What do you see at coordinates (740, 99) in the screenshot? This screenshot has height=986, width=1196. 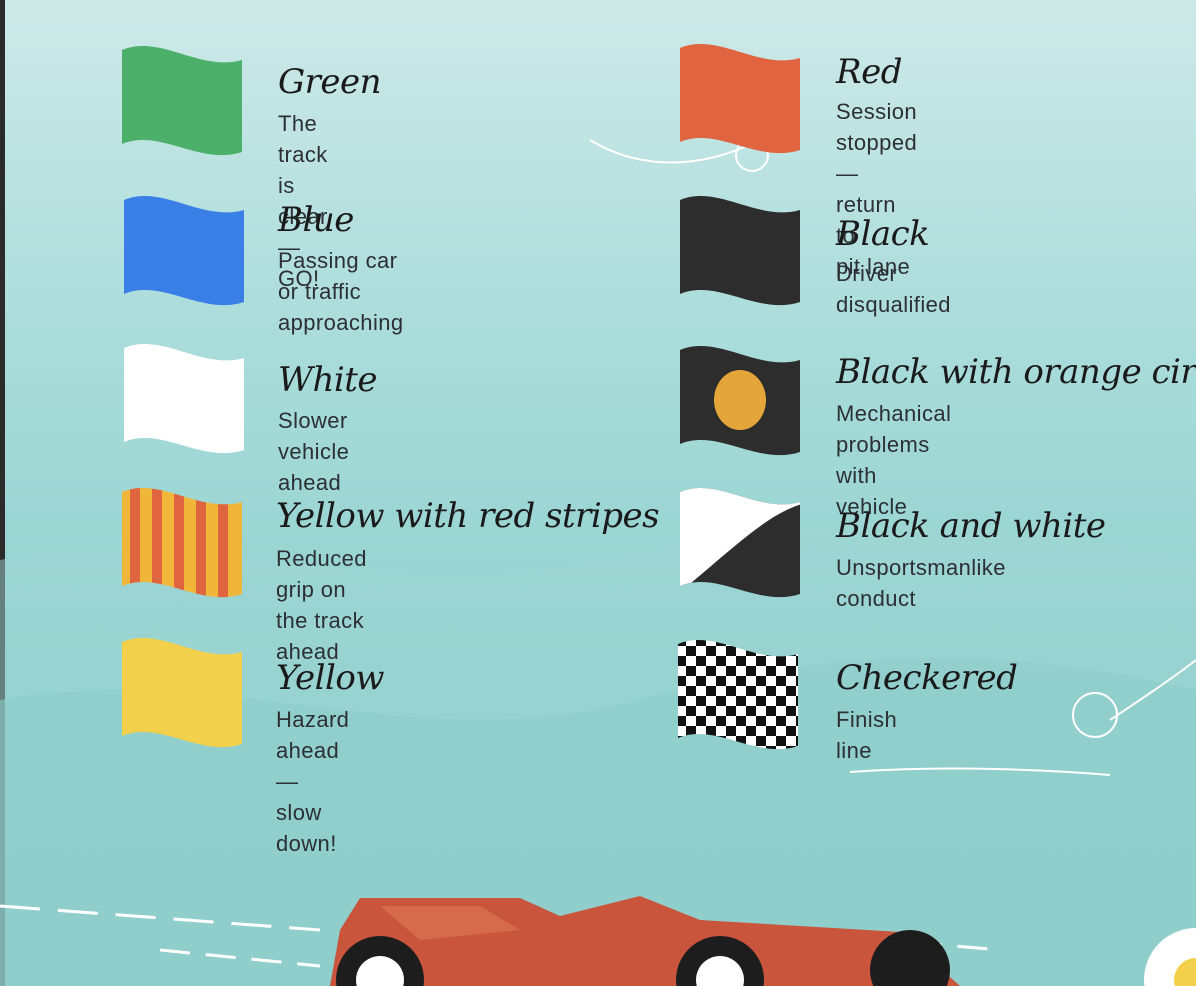 I see `red-flag-icon` at bounding box center [740, 99].